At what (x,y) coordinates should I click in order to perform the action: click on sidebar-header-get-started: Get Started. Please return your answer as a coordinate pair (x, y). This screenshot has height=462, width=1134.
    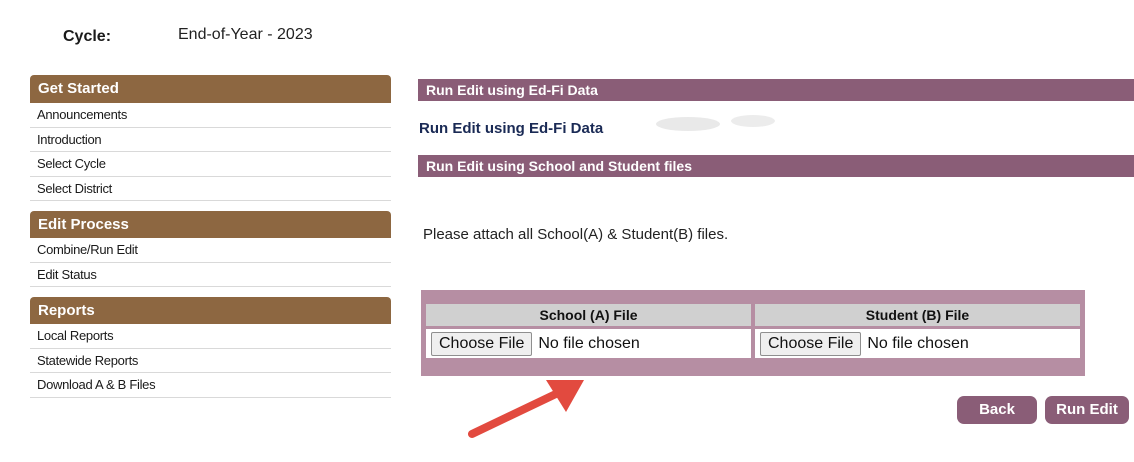
    Looking at the image, I should click on (210, 89).